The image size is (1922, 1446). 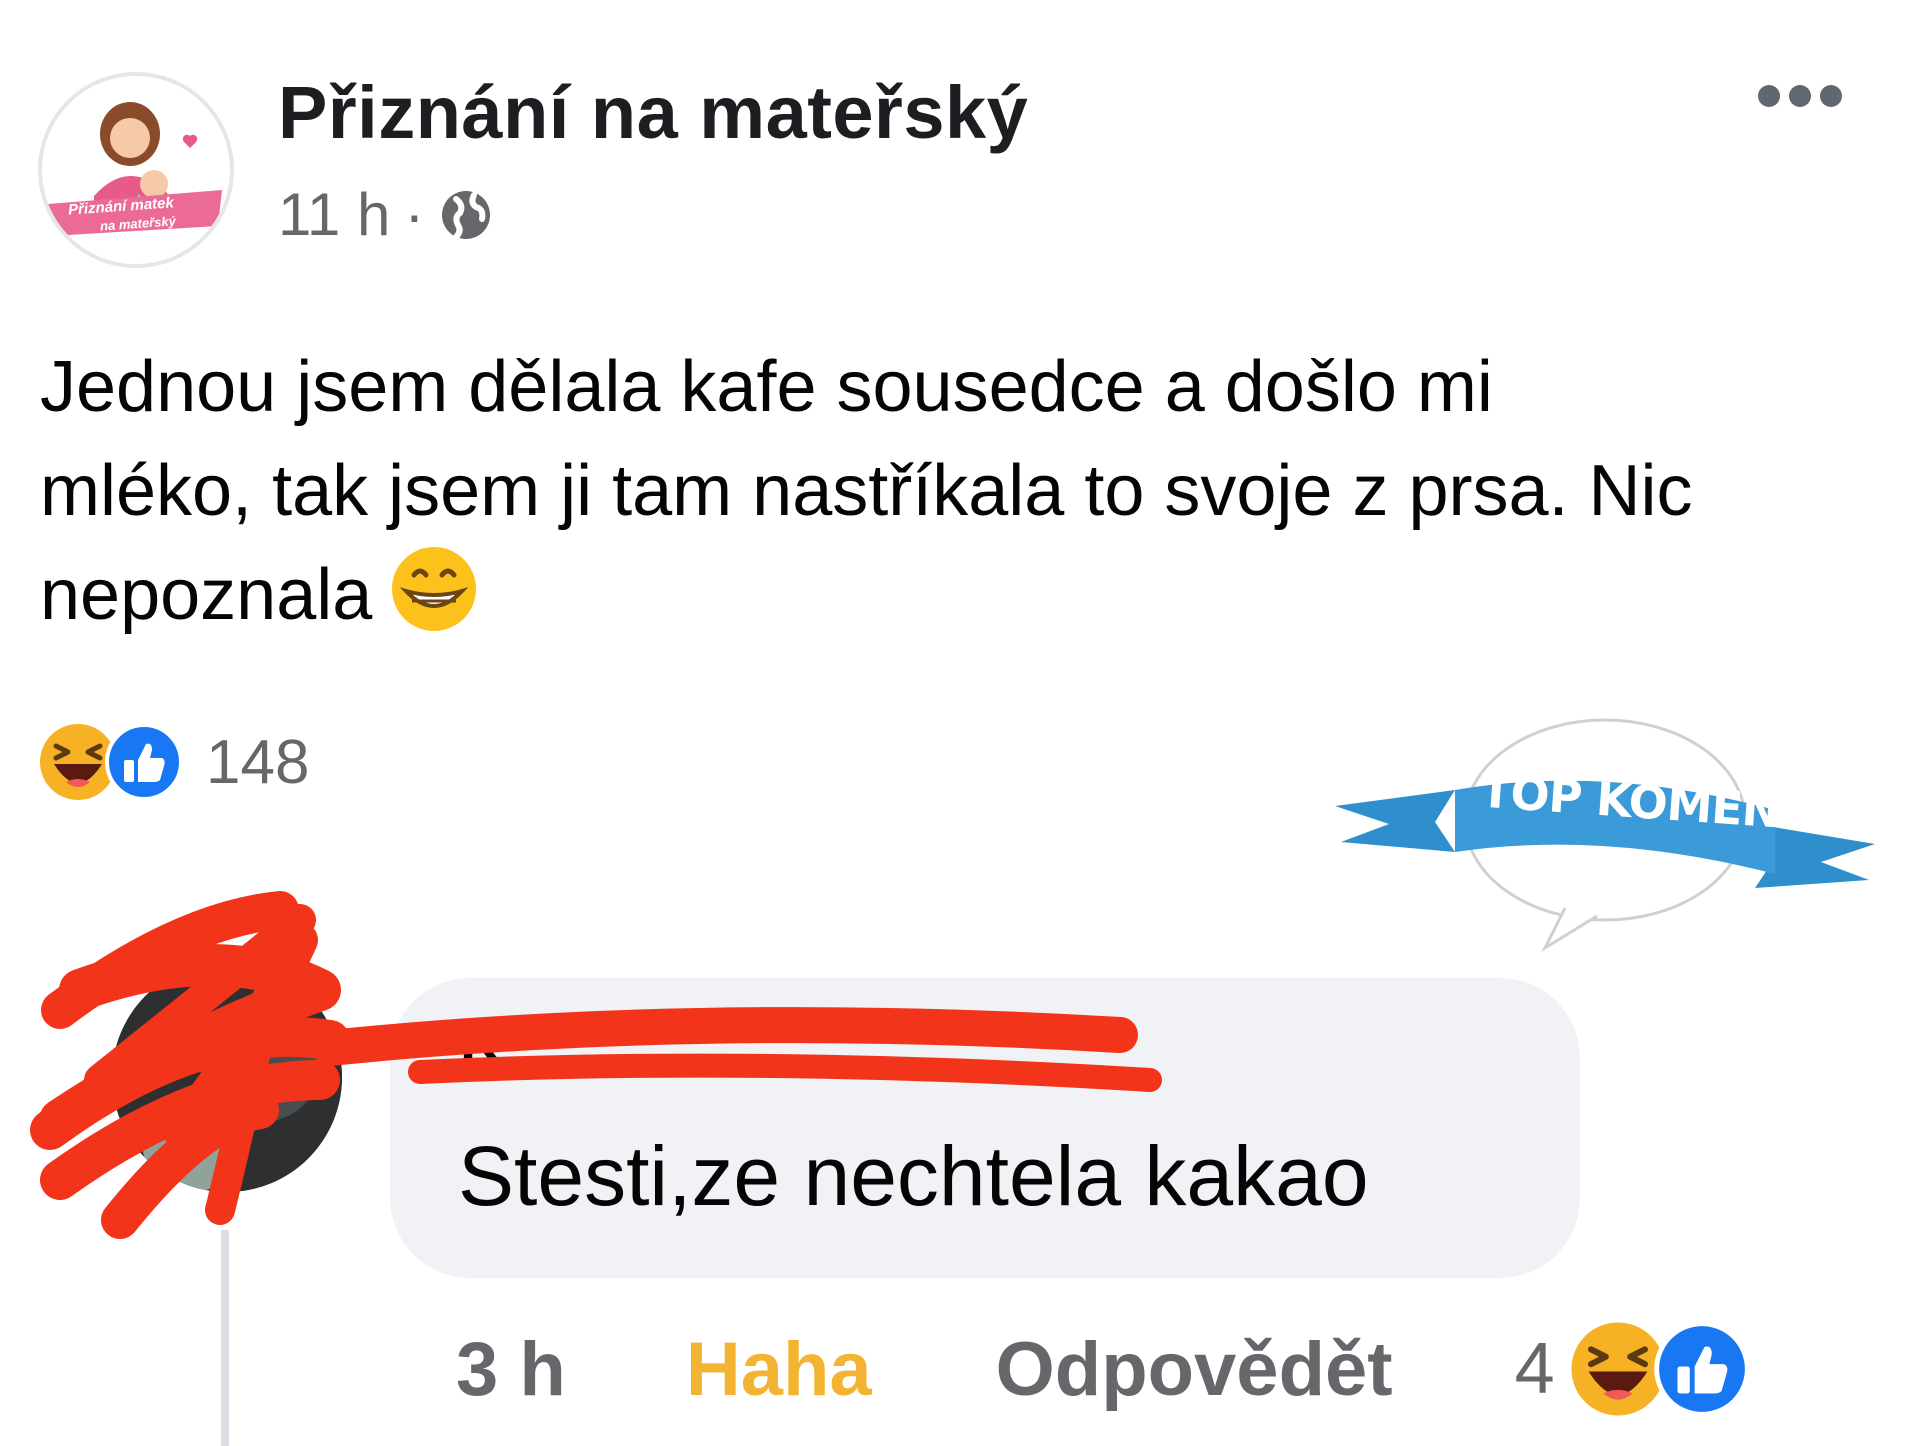 I want to click on reply-button: Odpovědět, so click(x=1194, y=1369).